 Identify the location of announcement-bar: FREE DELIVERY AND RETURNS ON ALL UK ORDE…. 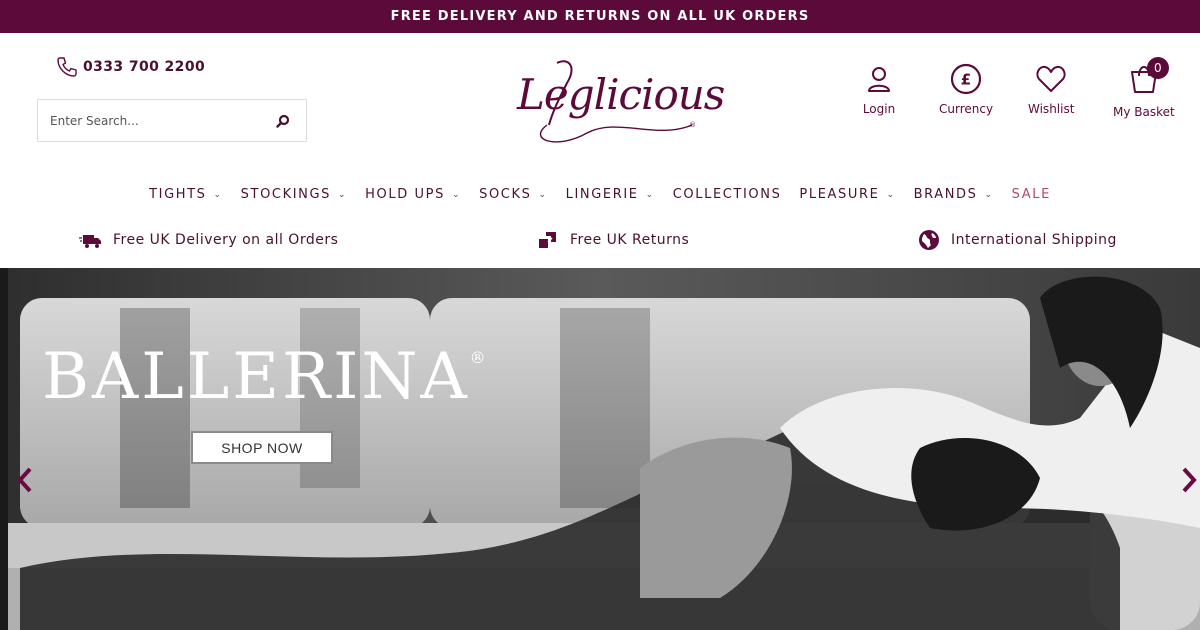
(600, 16).